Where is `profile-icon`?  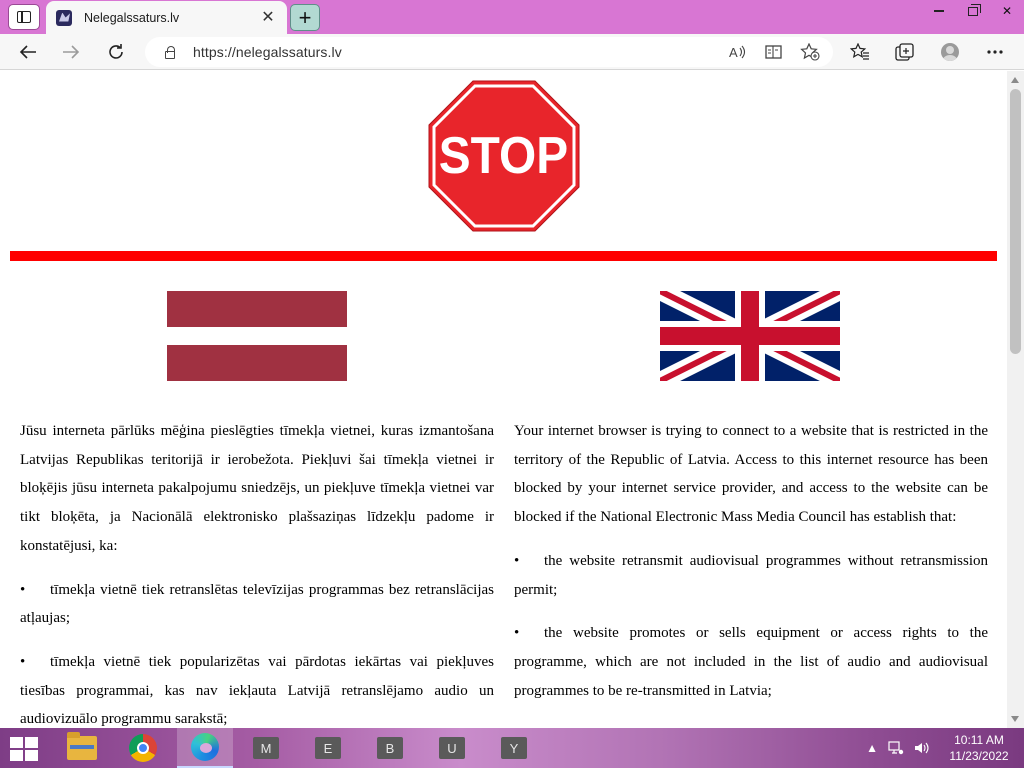 profile-icon is located at coordinates (950, 52).